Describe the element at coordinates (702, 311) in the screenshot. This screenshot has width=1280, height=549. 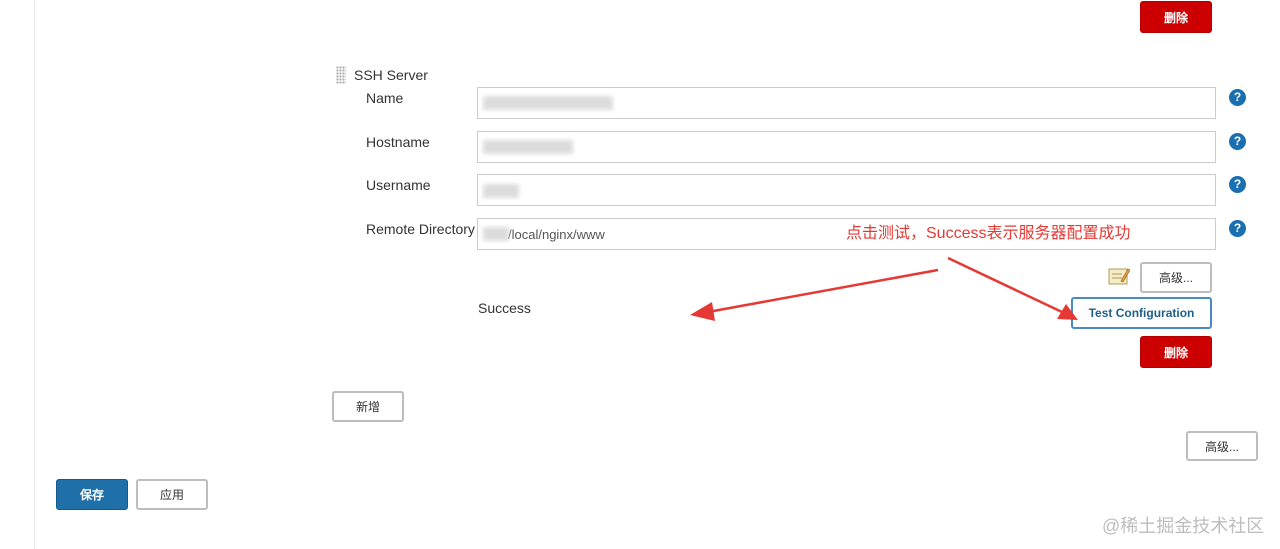
I see `arrow-head-success` at that location.